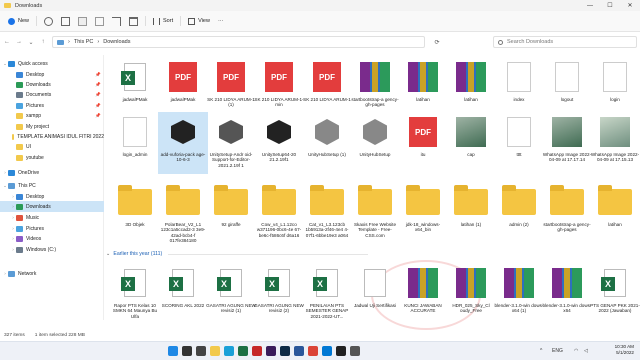 This screenshot has width=640, height=360. Describe the element at coordinates (52, 238) in the screenshot. I see `sidebar-item: › Videos` at that location.